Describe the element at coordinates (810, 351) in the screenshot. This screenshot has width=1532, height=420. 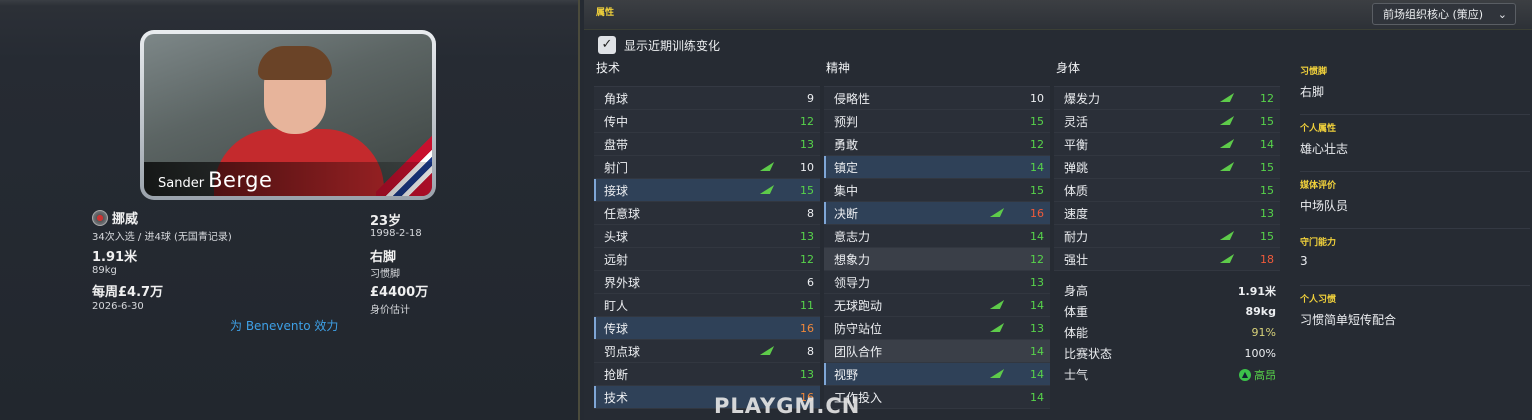
I see `attribute-value: 8` at that location.